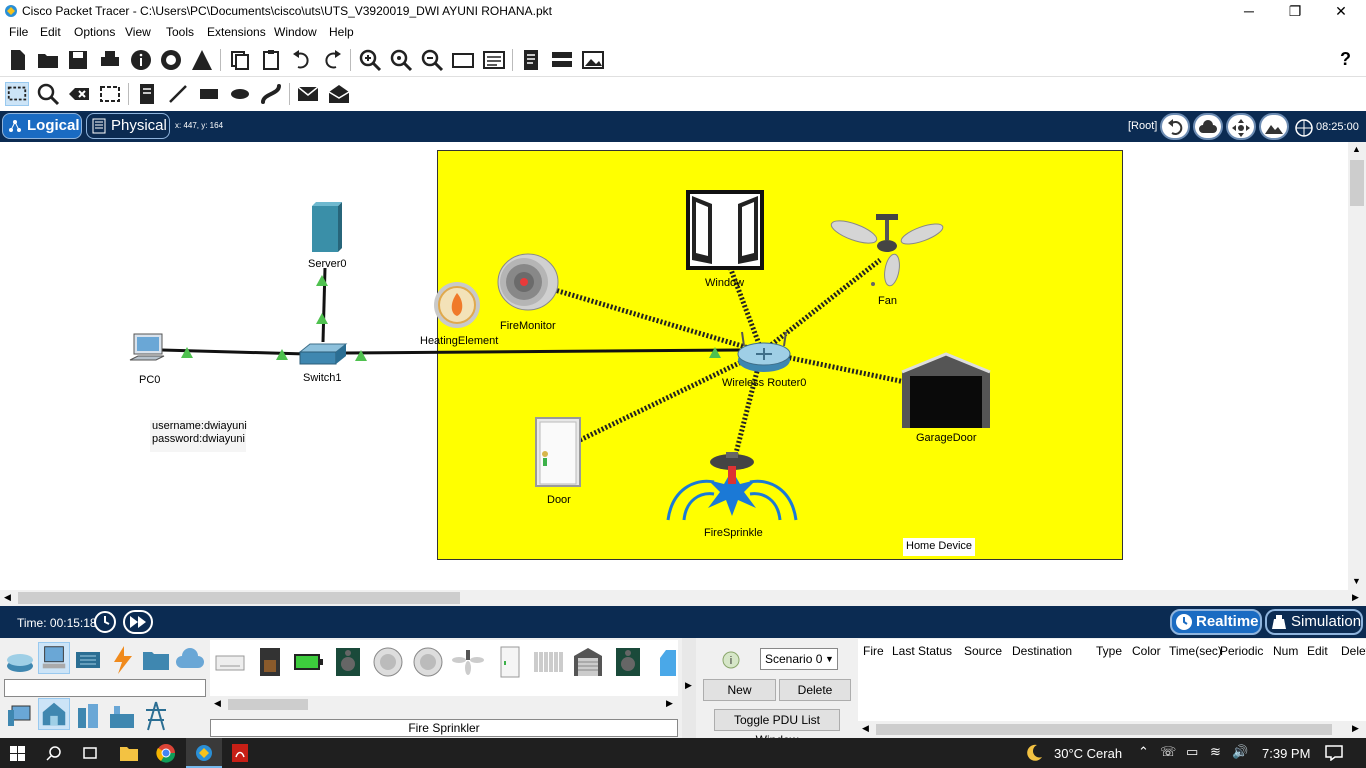  What do you see at coordinates (1357, 183) in the screenshot?
I see `vertical-scroll-thumb` at bounding box center [1357, 183].